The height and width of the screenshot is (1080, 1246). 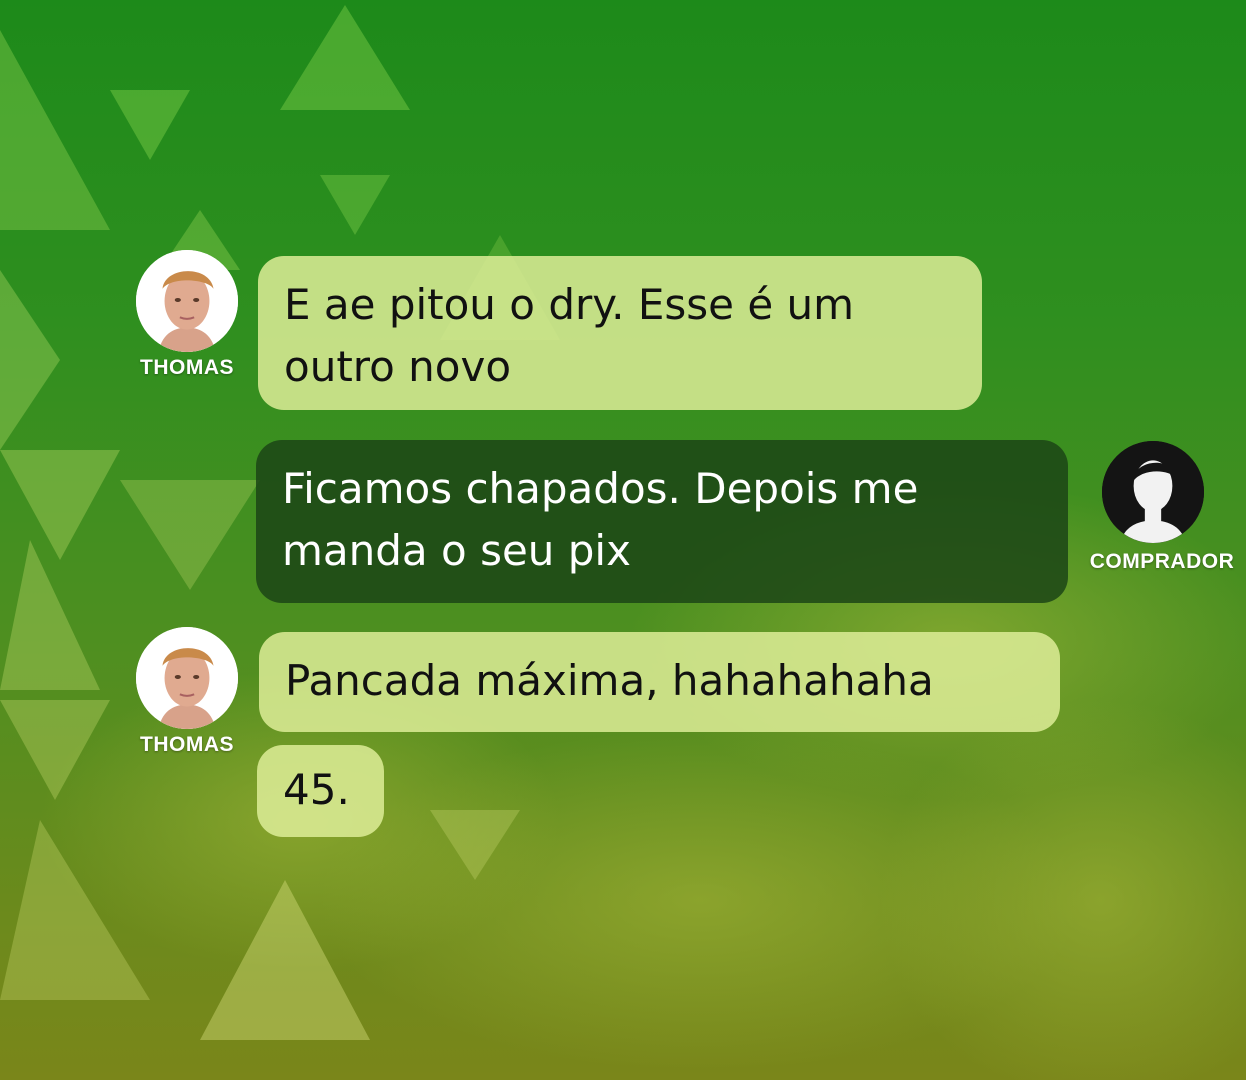 I want to click on message-bubble: E ae pitou o dry. Esse é um outro novo, so click(x=620, y=333).